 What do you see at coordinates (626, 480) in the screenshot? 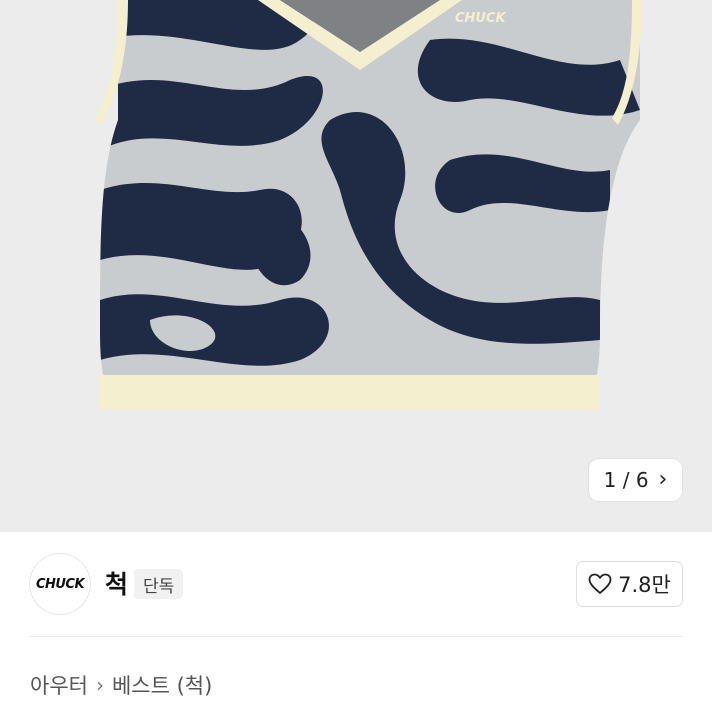
I see `image-counter-text: 1 / 6` at bounding box center [626, 480].